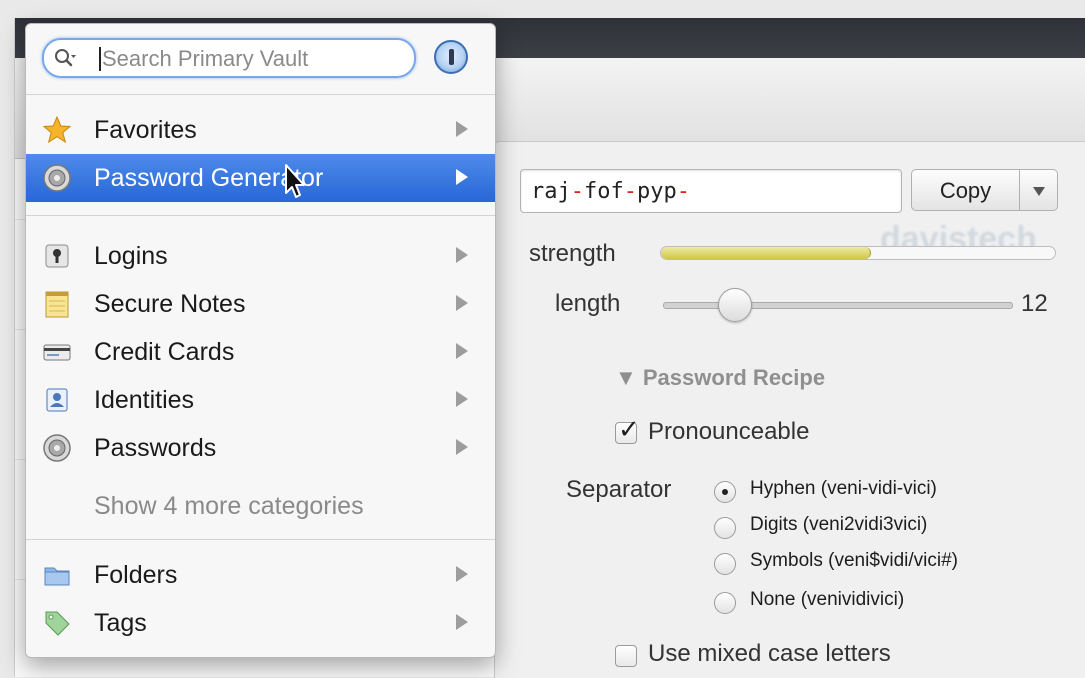  What do you see at coordinates (260, 130) in the screenshot?
I see `menu-item-favorites: Favorites` at bounding box center [260, 130].